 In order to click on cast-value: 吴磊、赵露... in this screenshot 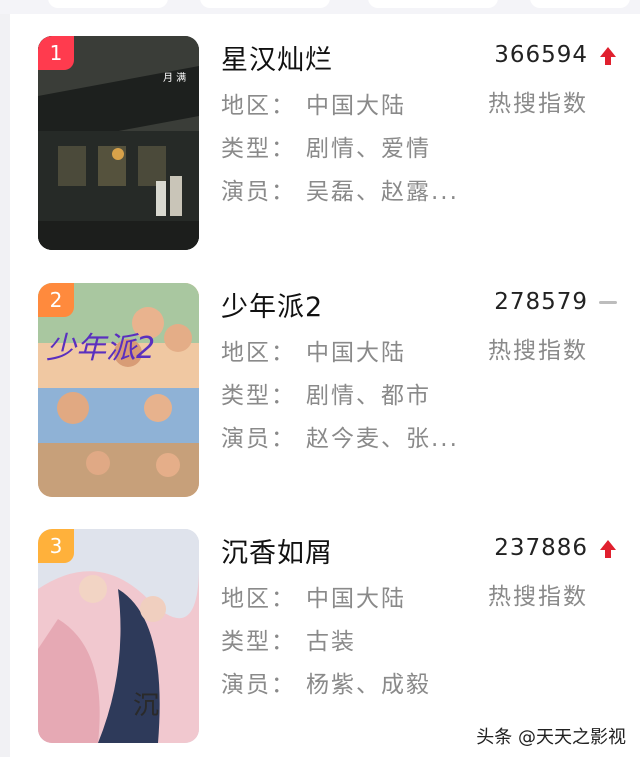, I will do `click(382, 192)`.